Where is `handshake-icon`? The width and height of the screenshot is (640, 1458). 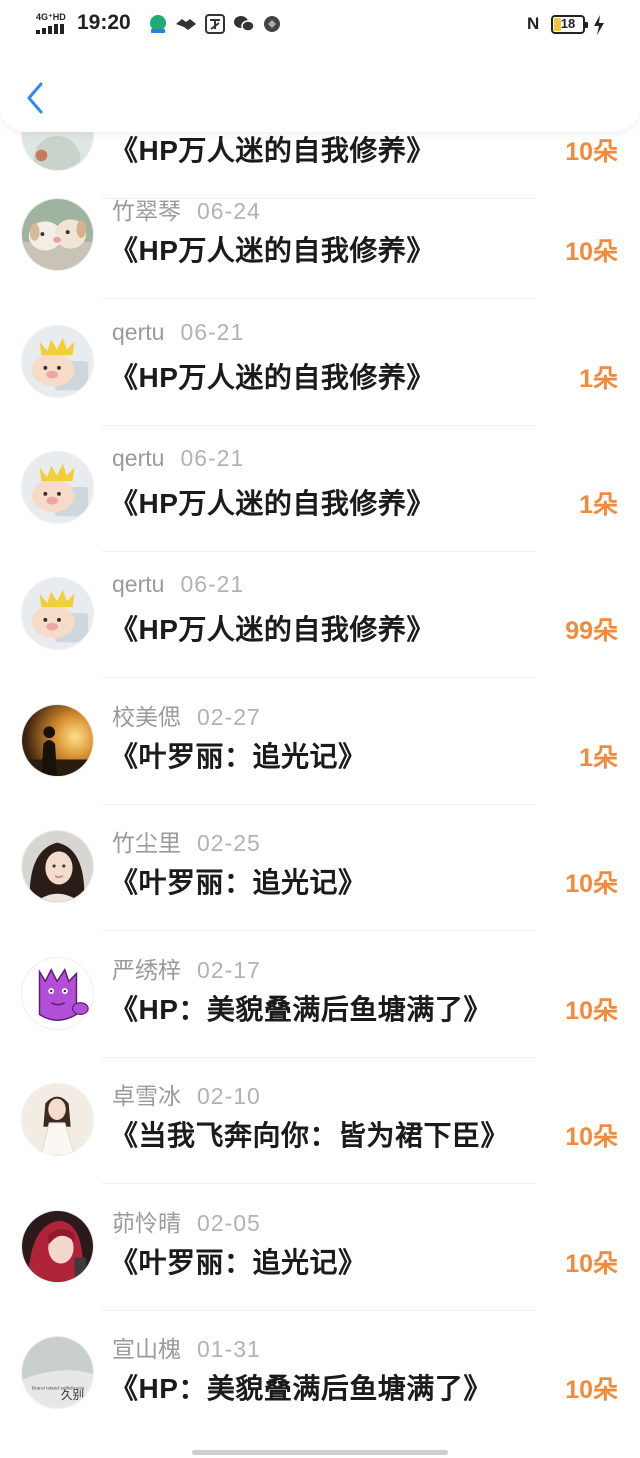 handshake-icon is located at coordinates (186, 26).